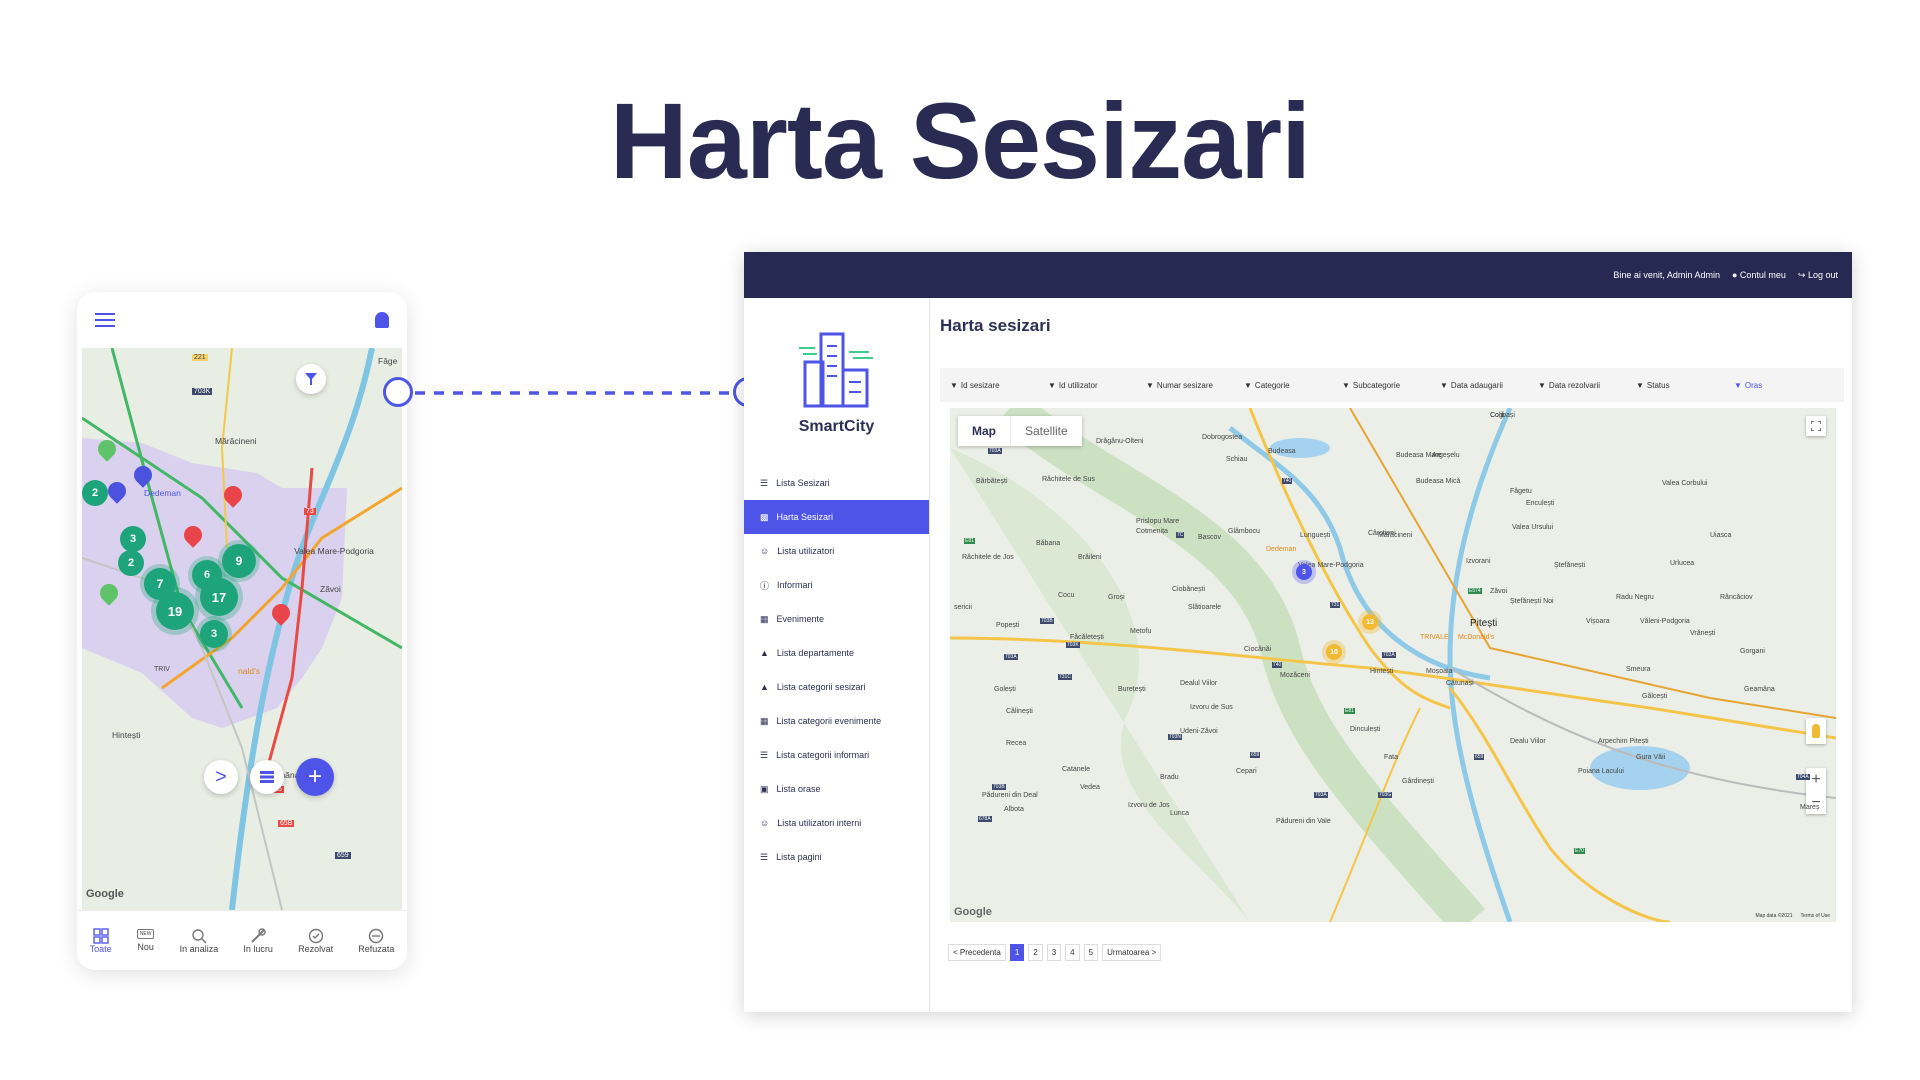 The height and width of the screenshot is (1080, 1920). Describe the element at coordinates (764, 653) in the screenshot. I see `bell-icon: ▲` at that location.